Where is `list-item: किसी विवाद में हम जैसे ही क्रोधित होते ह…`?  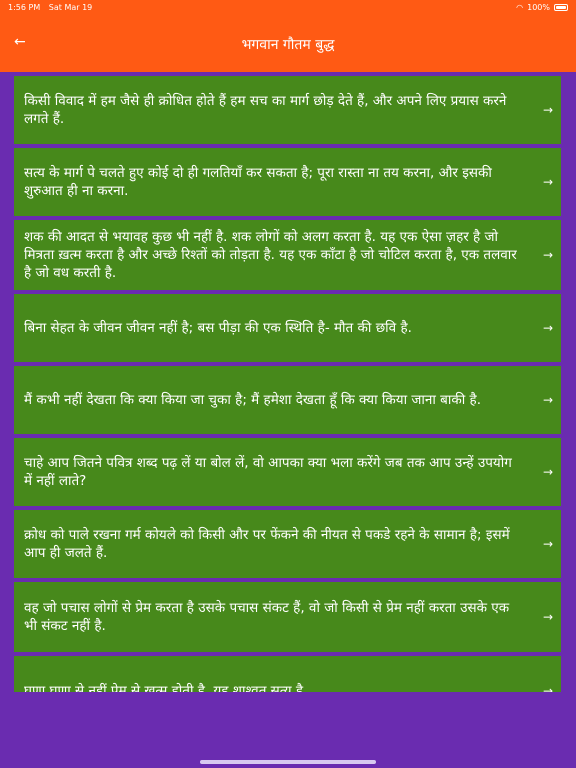 list-item: किसी विवाद में हम जैसे ही क्रोधित होते ह… is located at coordinates (287, 110).